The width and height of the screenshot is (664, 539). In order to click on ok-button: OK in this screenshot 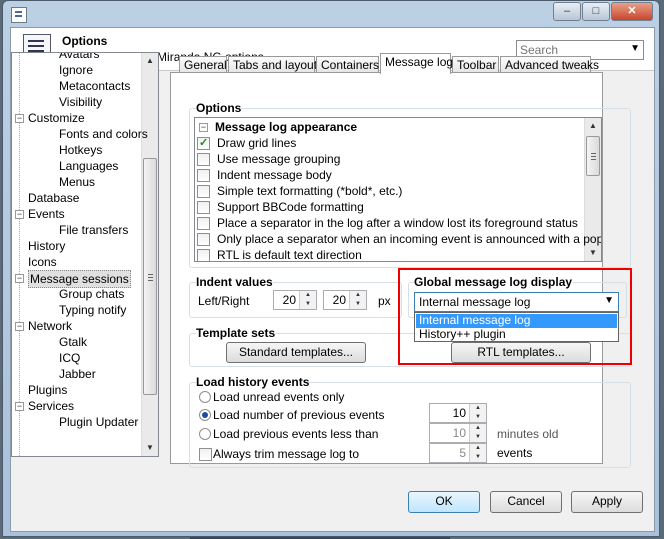, I will do `click(444, 502)`.